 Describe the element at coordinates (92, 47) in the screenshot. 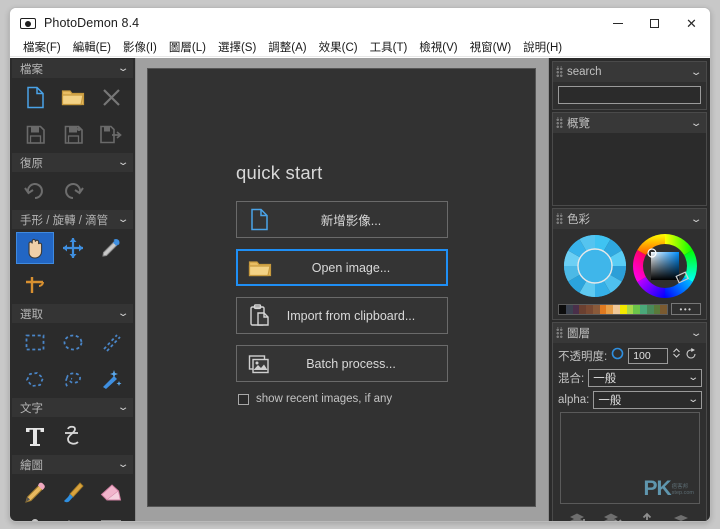

I see `menu-edit: 編輯(E)` at that location.